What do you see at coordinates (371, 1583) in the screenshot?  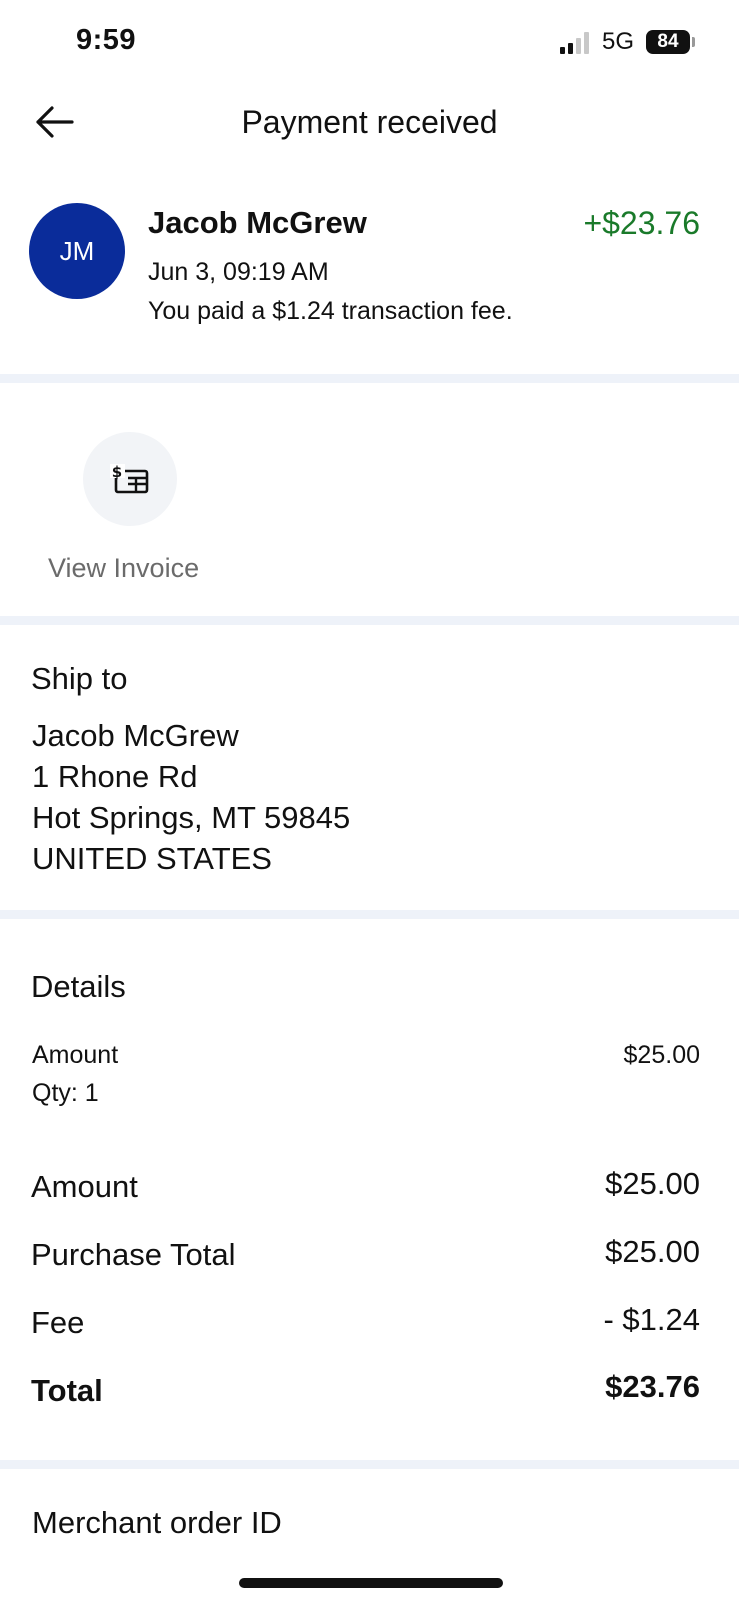 I see `home-indicator` at bounding box center [371, 1583].